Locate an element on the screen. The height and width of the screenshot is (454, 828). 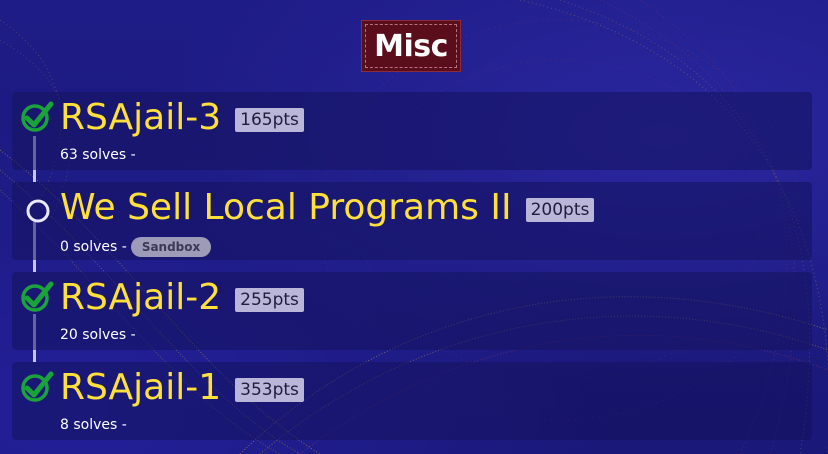
challenge-title: RSAjail-1 is located at coordinates (140, 388).